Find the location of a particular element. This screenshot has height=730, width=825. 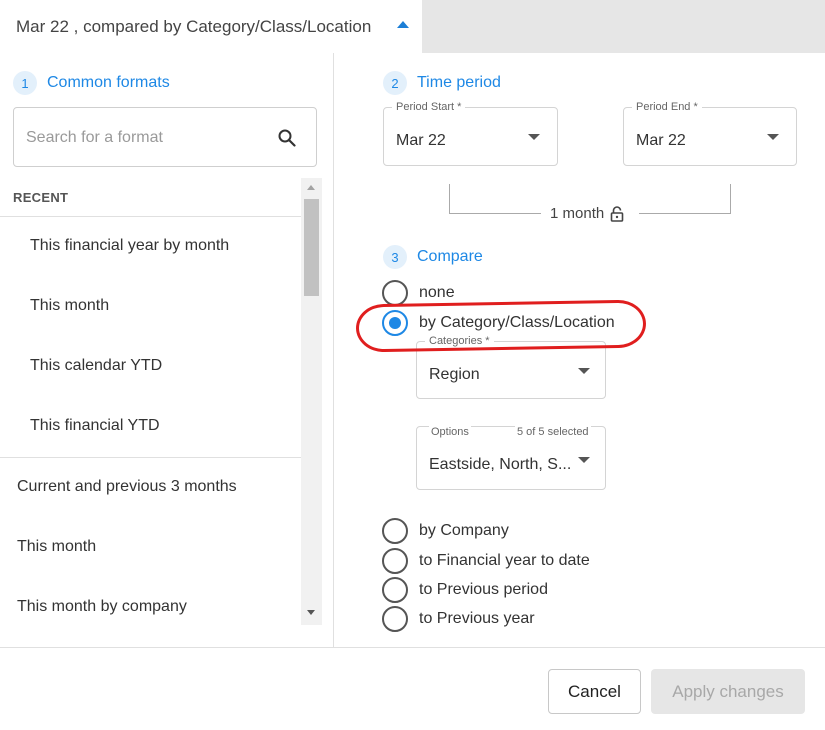

period-end-value: Mar 22 is located at coordinates (661, 140).